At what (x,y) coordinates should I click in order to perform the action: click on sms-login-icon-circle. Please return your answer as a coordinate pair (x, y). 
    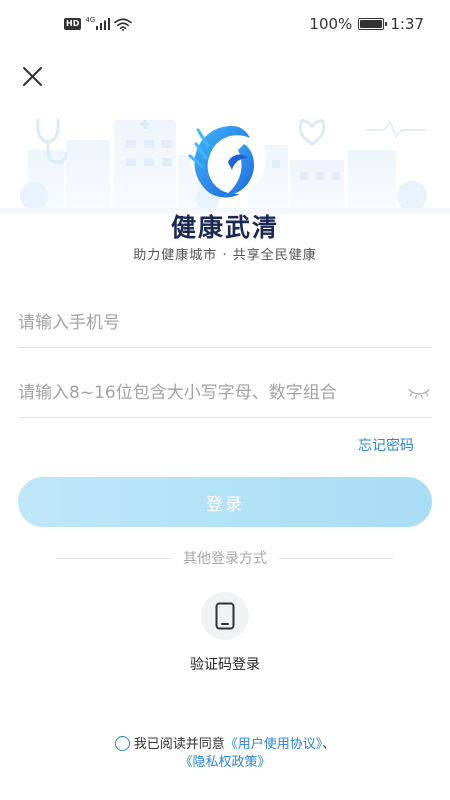
    Looking at the image, I should click on (225, 616).